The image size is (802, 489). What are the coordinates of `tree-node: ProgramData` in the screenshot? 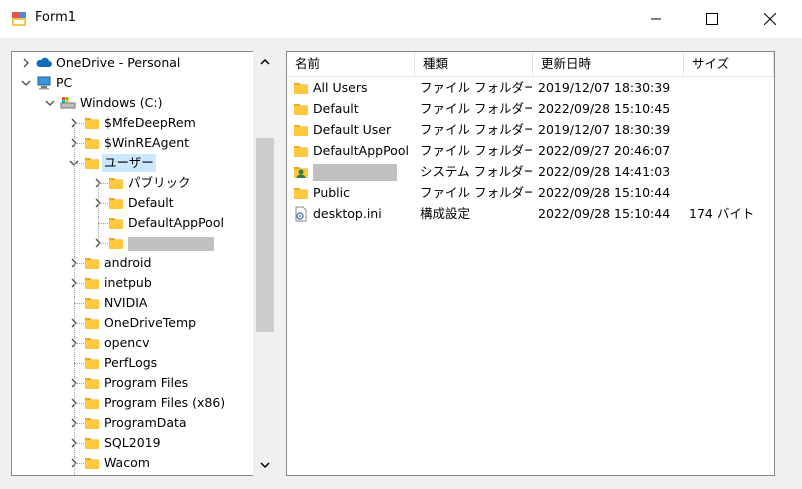 It's located at (132, 423).